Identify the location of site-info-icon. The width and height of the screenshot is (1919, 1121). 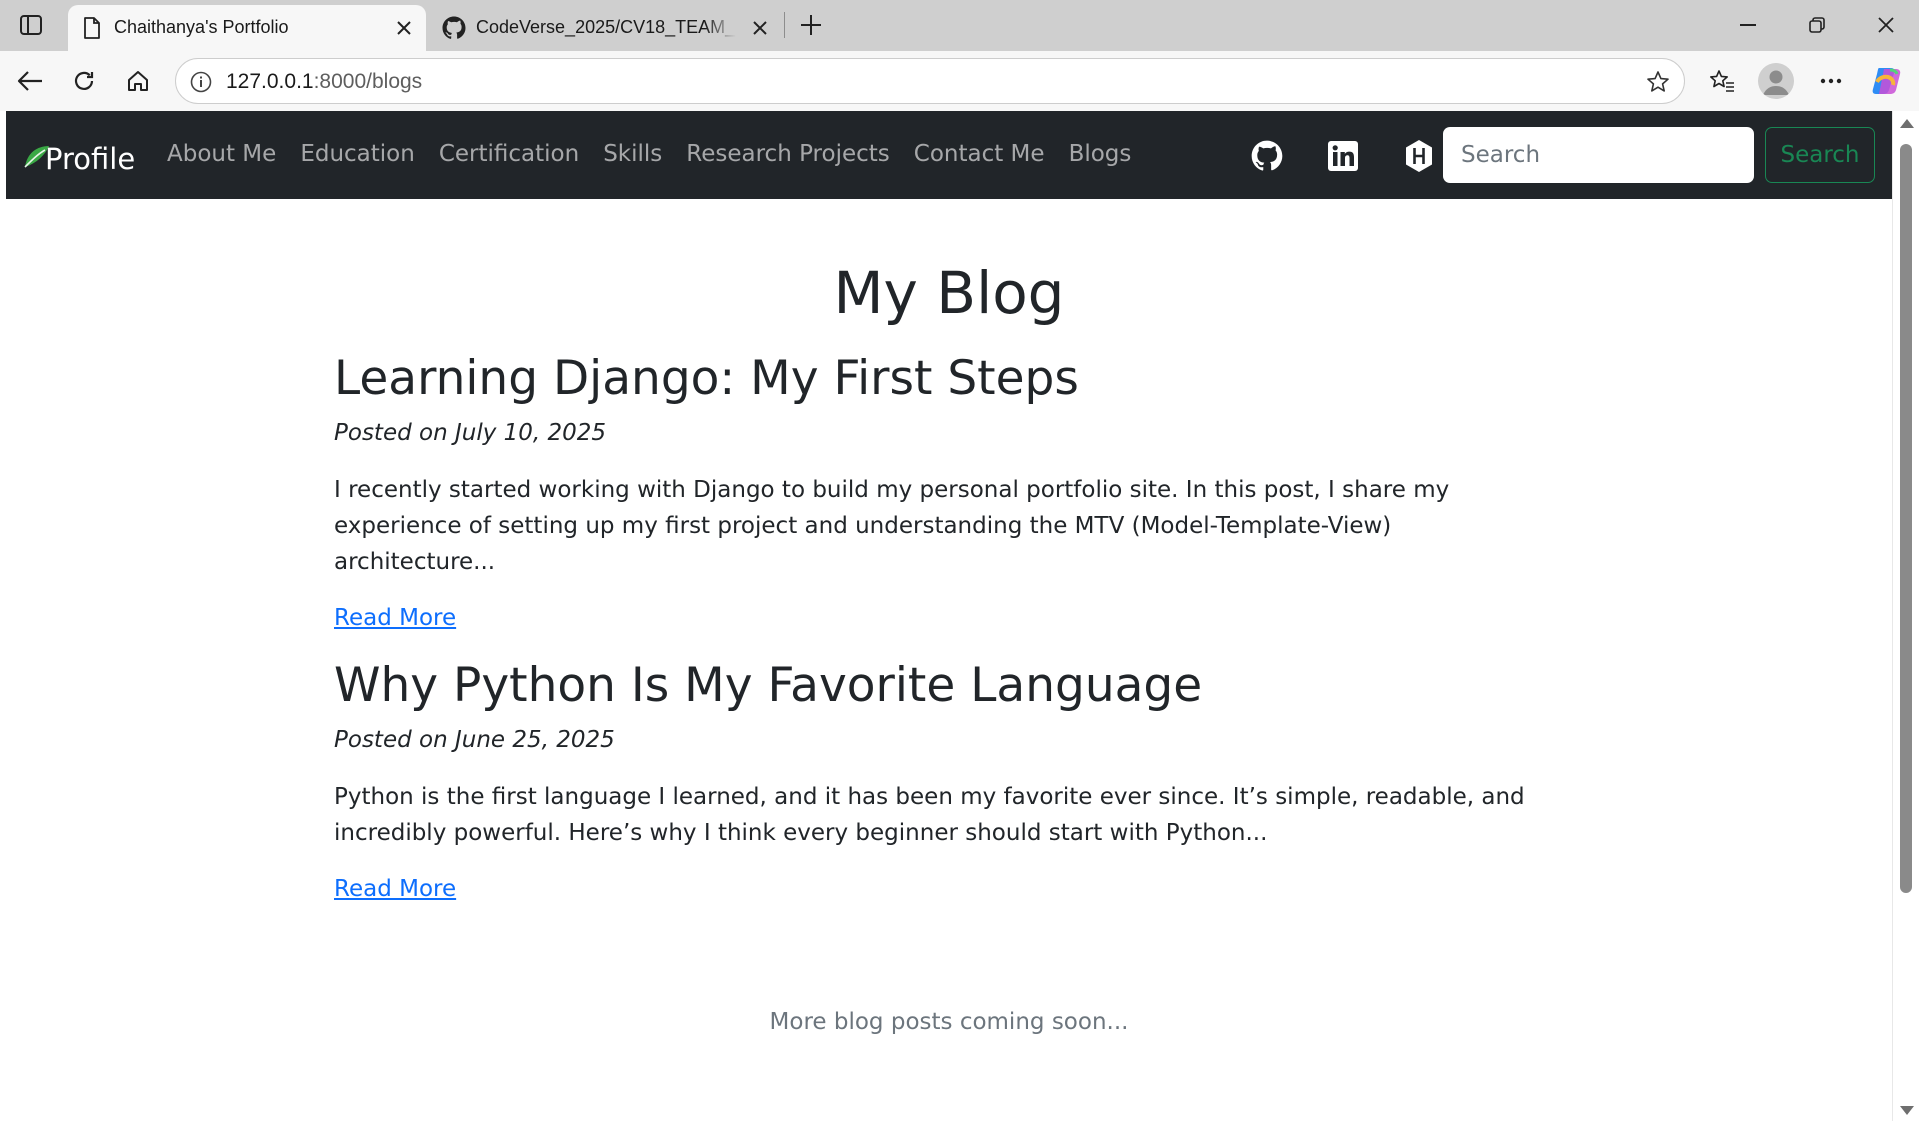
(201, 82).